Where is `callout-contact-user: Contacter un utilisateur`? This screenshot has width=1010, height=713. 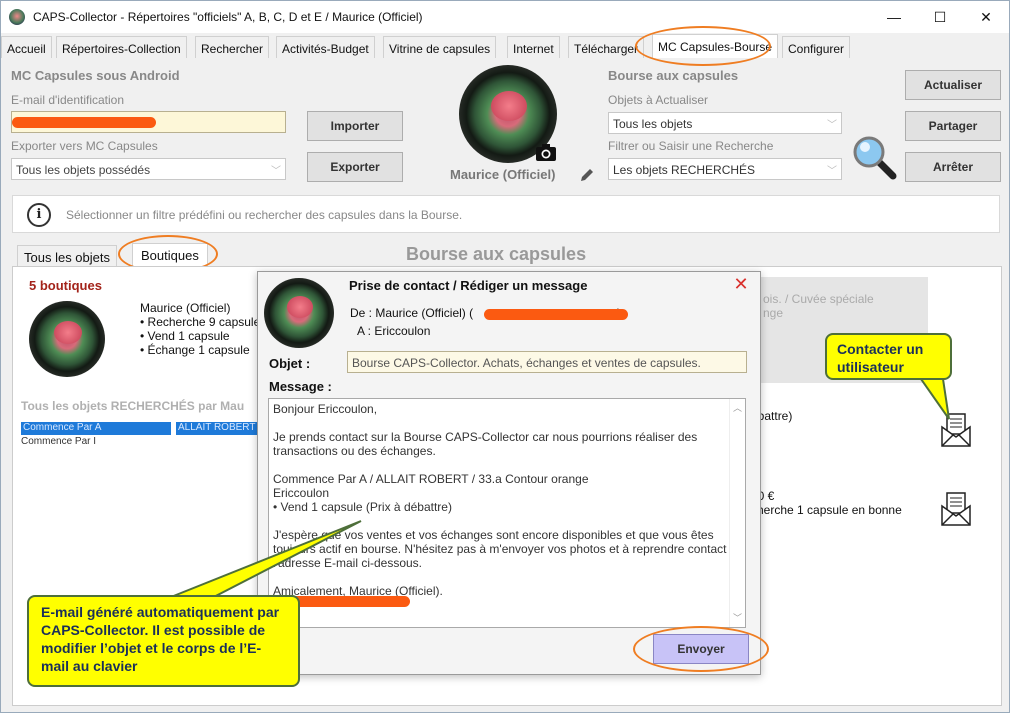
callout-contact-user: Contacter un utilisateur is located at coordinates (888, 356).